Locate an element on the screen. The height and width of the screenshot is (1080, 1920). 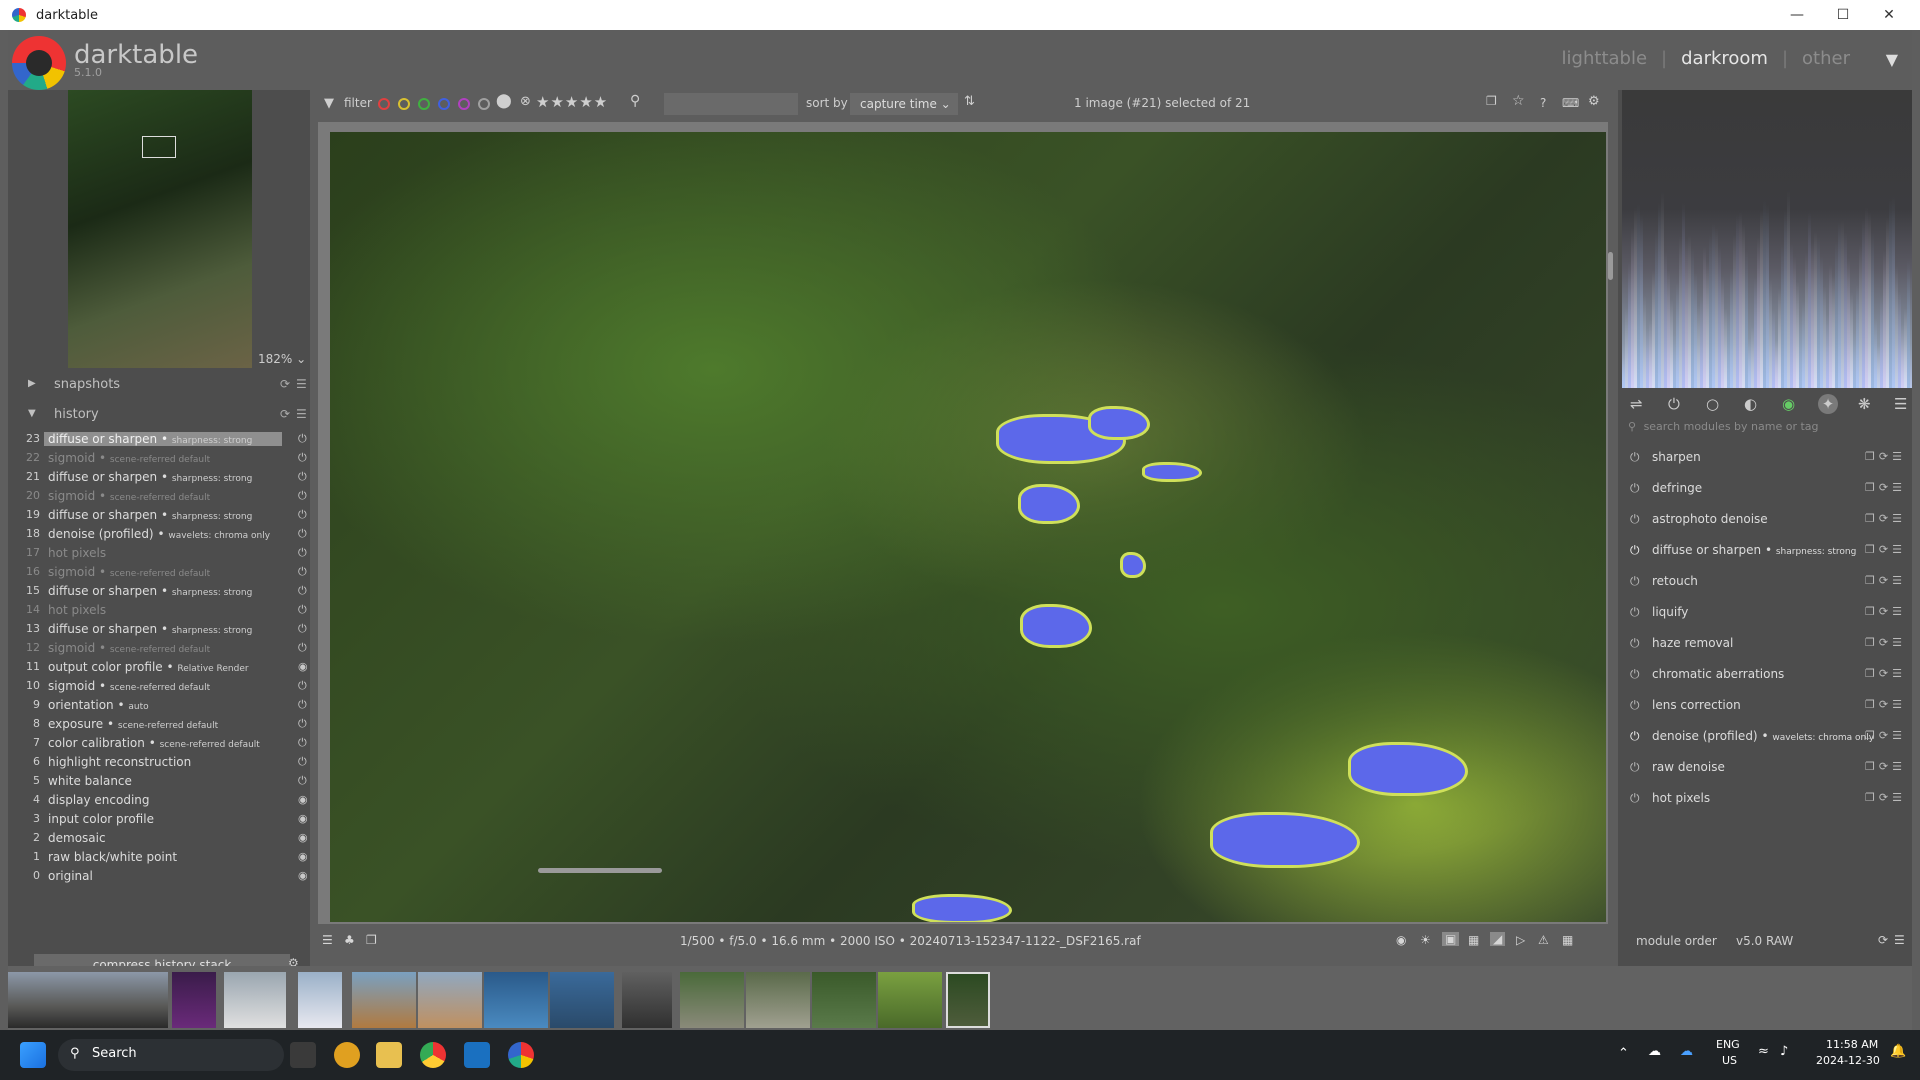
horizontal-scrollbar is located at coordinates (600, 870).